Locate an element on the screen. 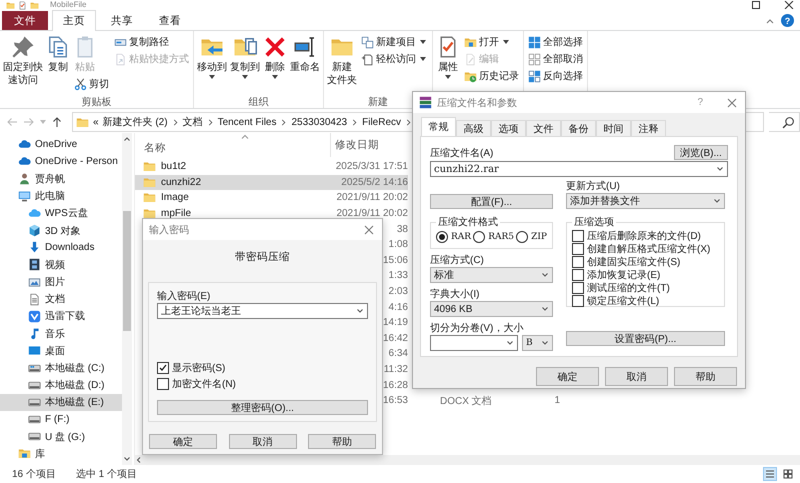 Image resolution: width=800 pixels, height=483 pixels. modified-date: 2:03 is located at coordinates (398, 292).